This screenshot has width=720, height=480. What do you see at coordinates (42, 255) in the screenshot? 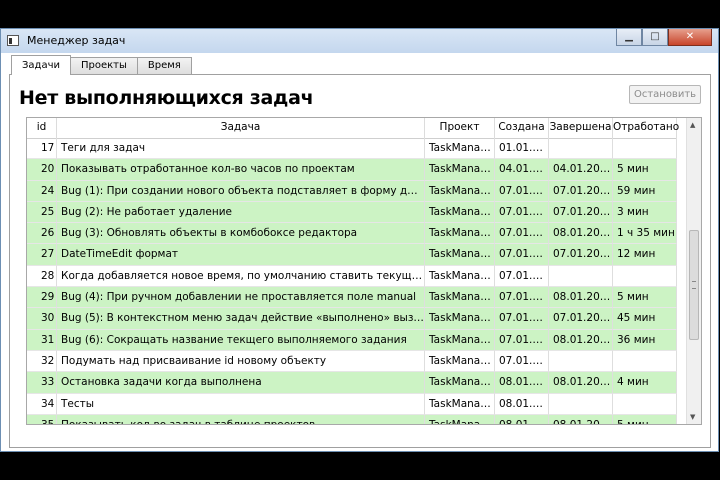
I see `cell-id: 27` at bounding box center [42, 255].